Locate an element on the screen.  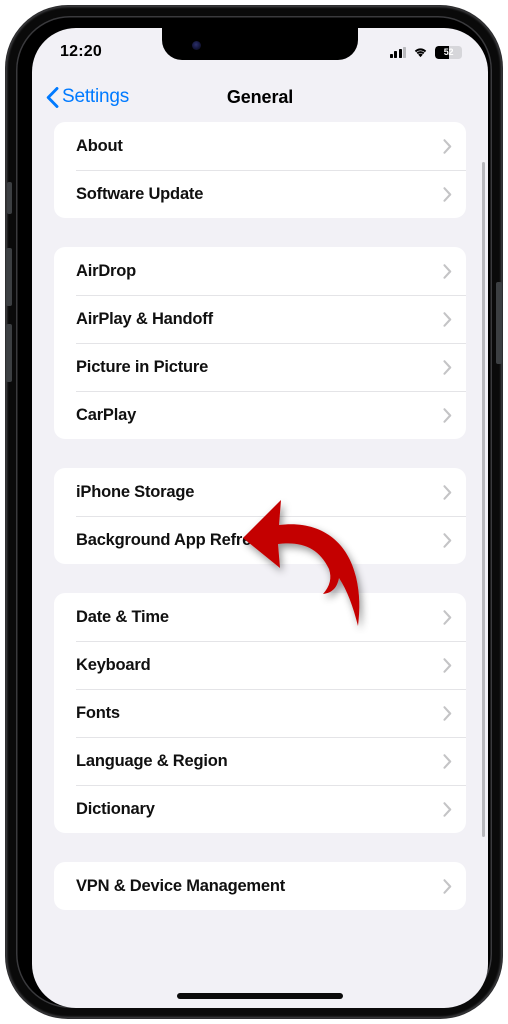
front-camera-icon is located at coordinates (196, 45).